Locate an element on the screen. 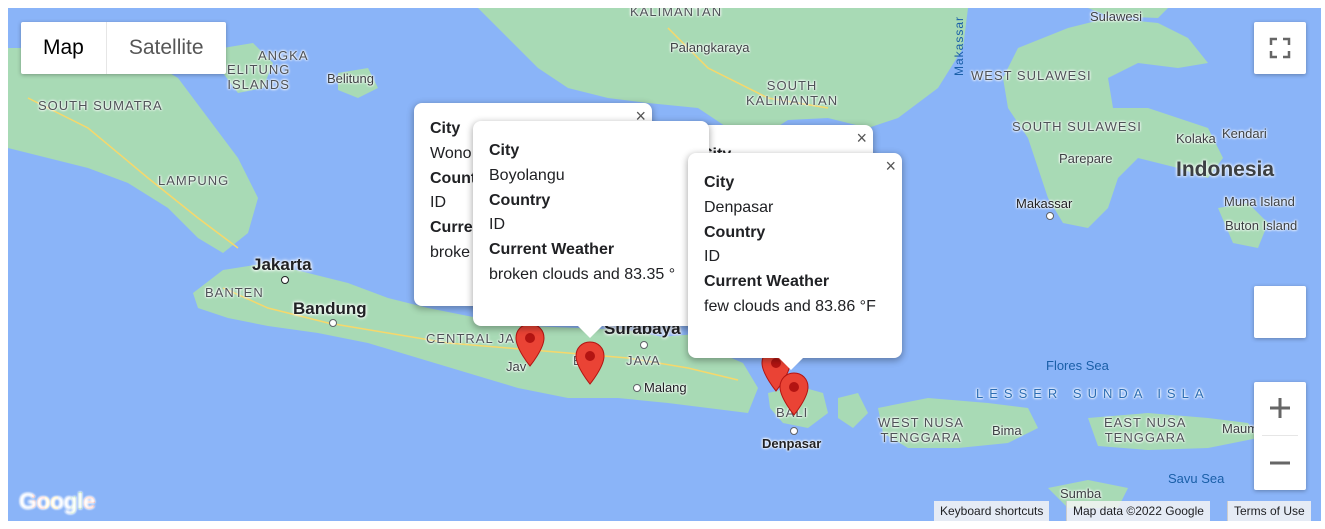 Image resolution: width=1325 pixels, height=529 pixels. label-makassar-strait: Makassar is located at coordinates (959, 46).